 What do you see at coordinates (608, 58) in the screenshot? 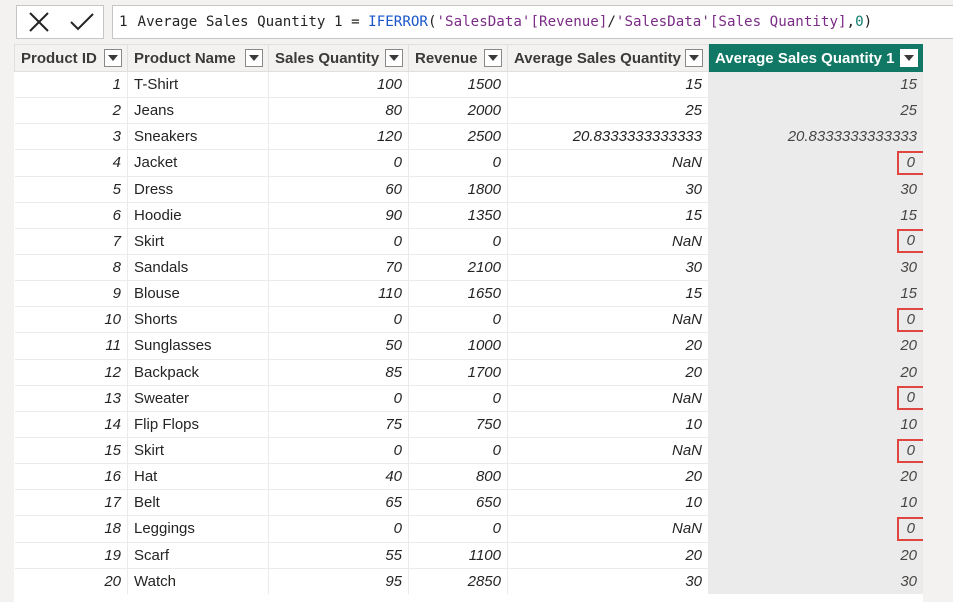
I see `column-header: Average Sales Quantity` at bounding box center [608, 58].